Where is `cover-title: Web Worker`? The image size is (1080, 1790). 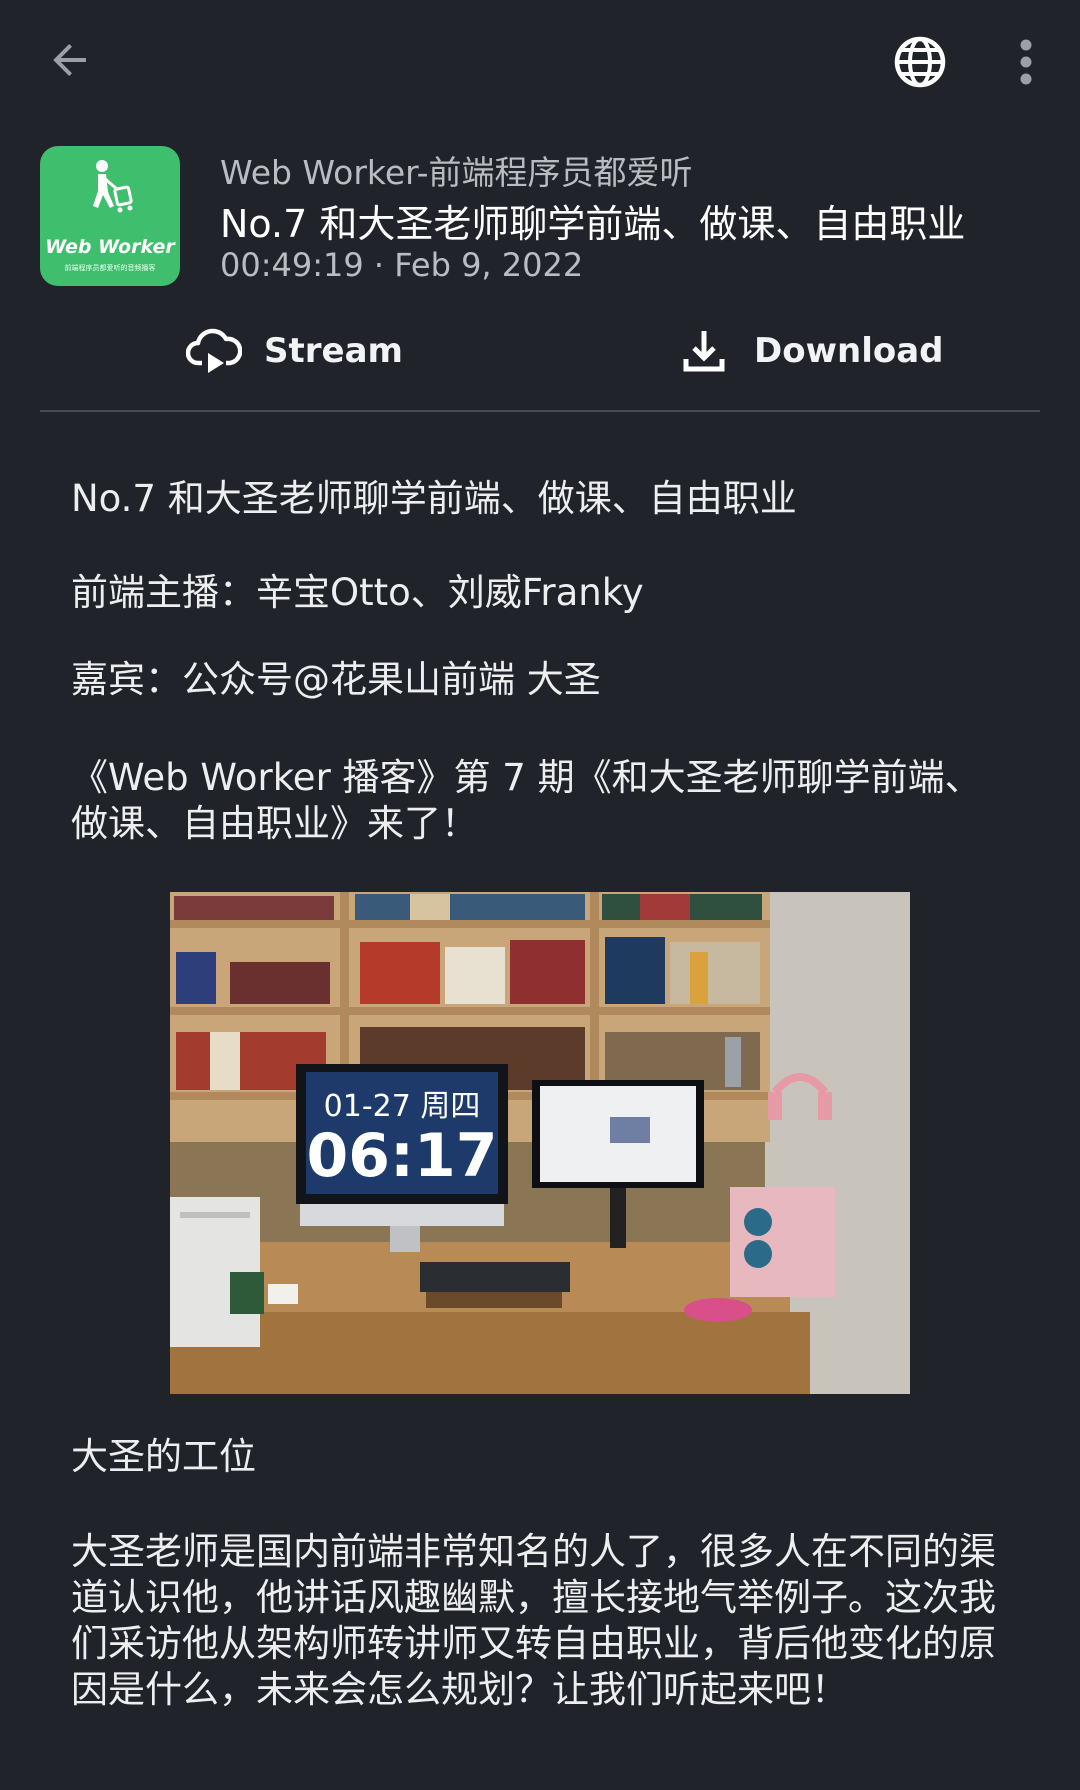 cover-title: Web Worker is located at coordinates (110, 247).